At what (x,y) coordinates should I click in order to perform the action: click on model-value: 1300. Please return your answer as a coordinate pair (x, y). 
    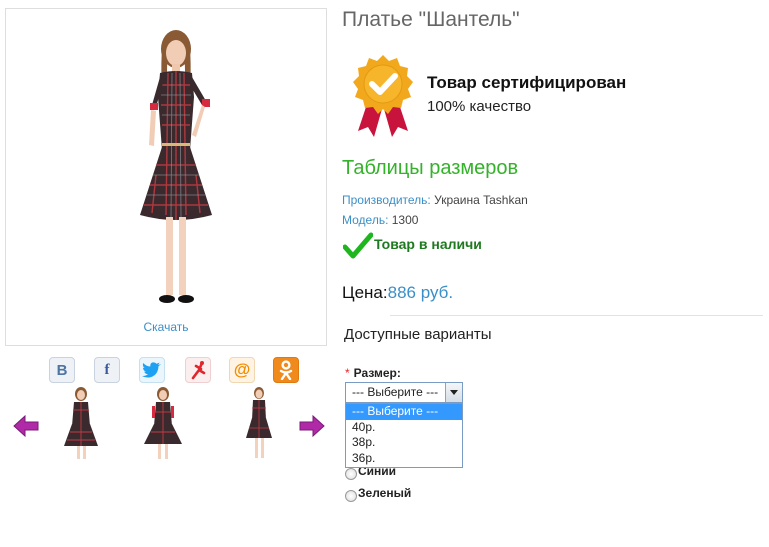
    Looking at the image, I should click on (405, 220).